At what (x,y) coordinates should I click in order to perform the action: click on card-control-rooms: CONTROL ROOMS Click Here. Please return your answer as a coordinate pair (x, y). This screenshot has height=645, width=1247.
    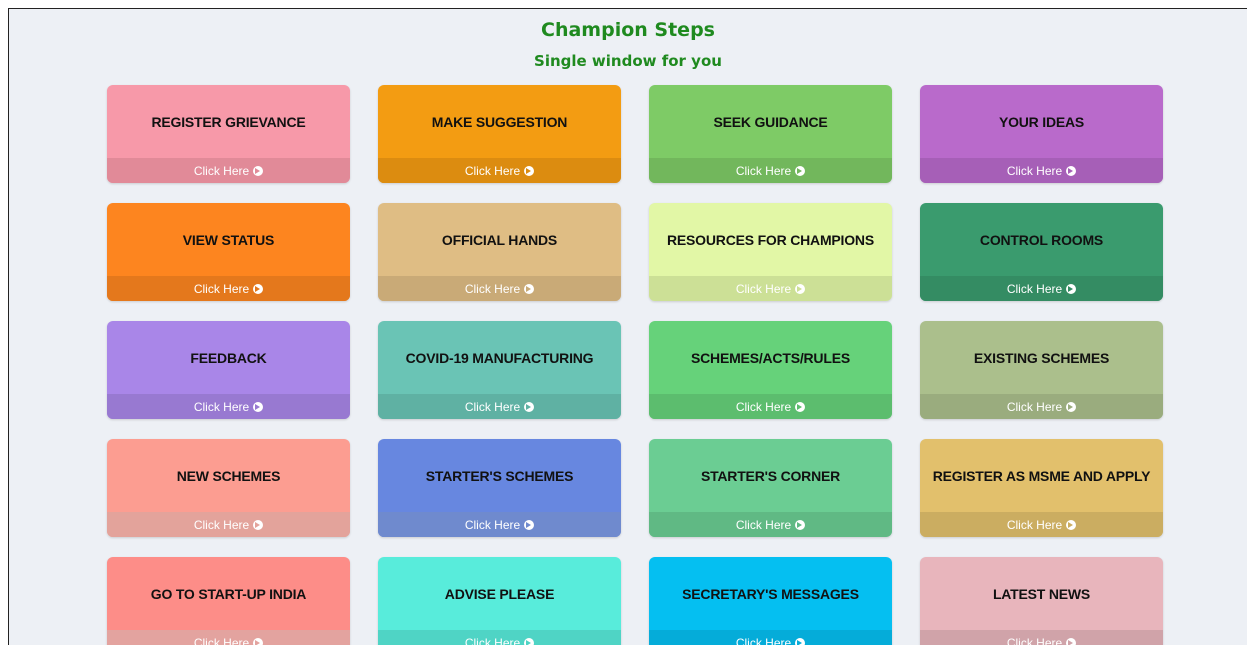
    Looking at the image, I should click on (1041, 252).